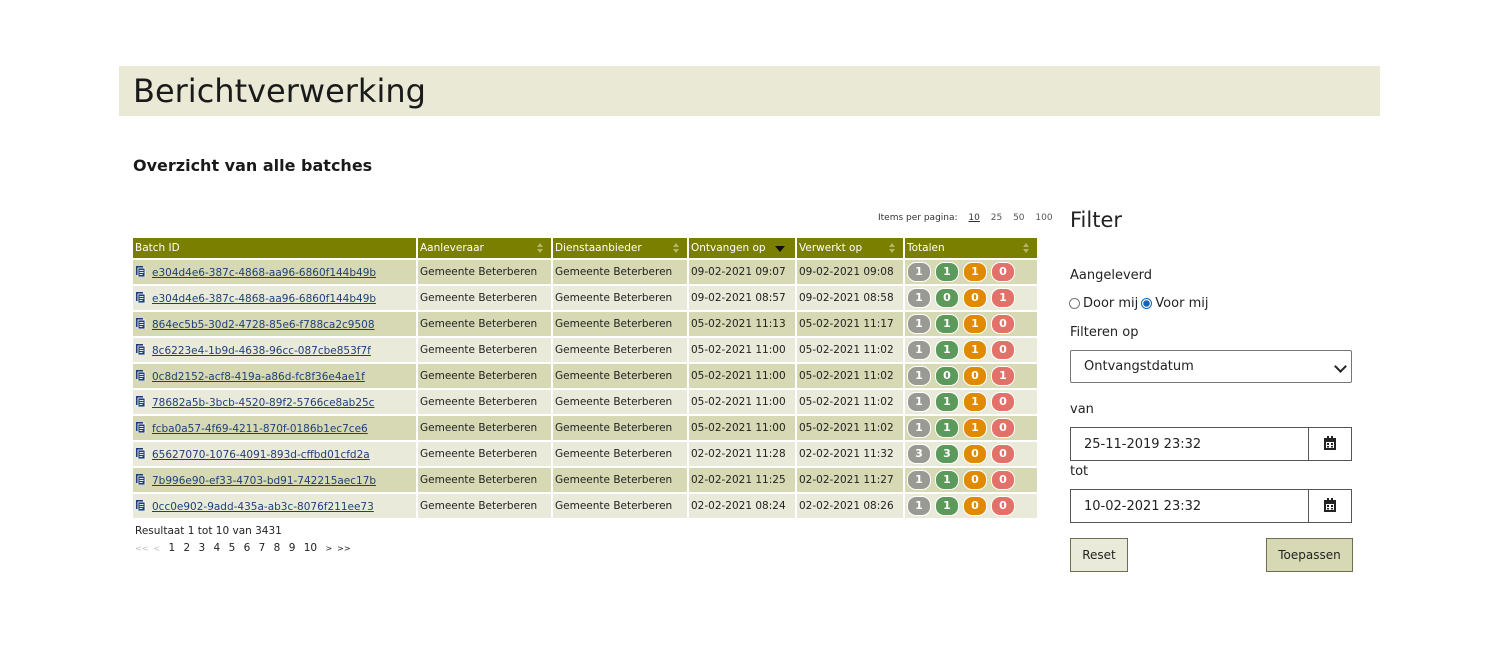 The image size is (1500, 661). What do you see at coordinates (1147, 303) in the screenshot?
I see `radio-voor-mij` at bounding box center [1147, 303].